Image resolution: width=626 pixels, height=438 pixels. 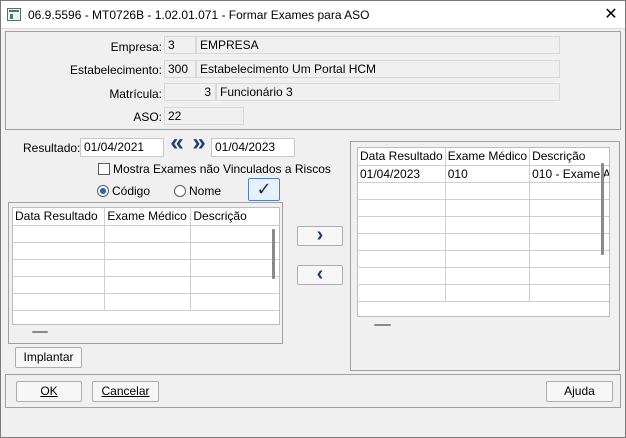 What do you see at coordinates (199, 143) in the screenshot?
I see `next-period-button: »` at bounding box center [199, 143].